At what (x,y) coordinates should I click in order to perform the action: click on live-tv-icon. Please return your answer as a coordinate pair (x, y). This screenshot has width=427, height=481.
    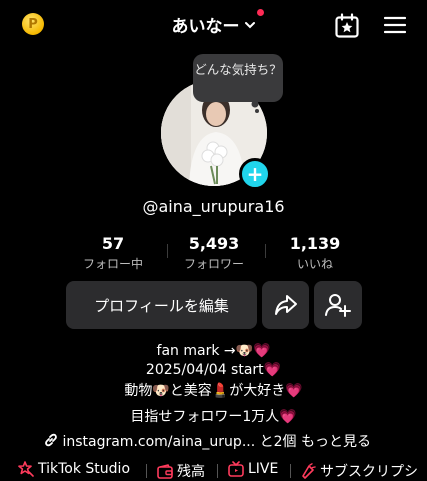
    Looking at the image, I should click on (236, 469).